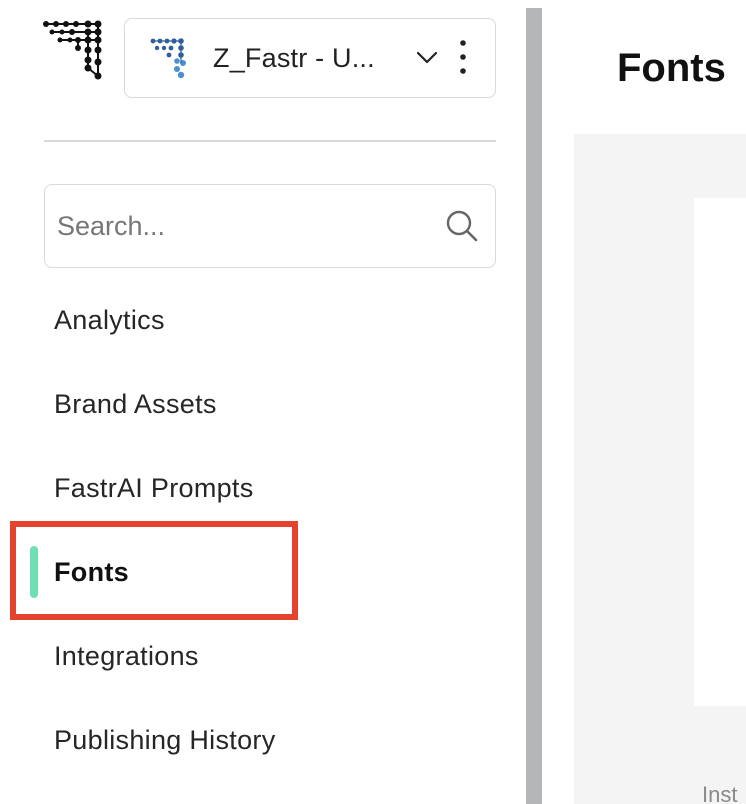  Describe the element at coordinates (74, 51) in the screenshot. I see `fastr-logo-icon` at that location.